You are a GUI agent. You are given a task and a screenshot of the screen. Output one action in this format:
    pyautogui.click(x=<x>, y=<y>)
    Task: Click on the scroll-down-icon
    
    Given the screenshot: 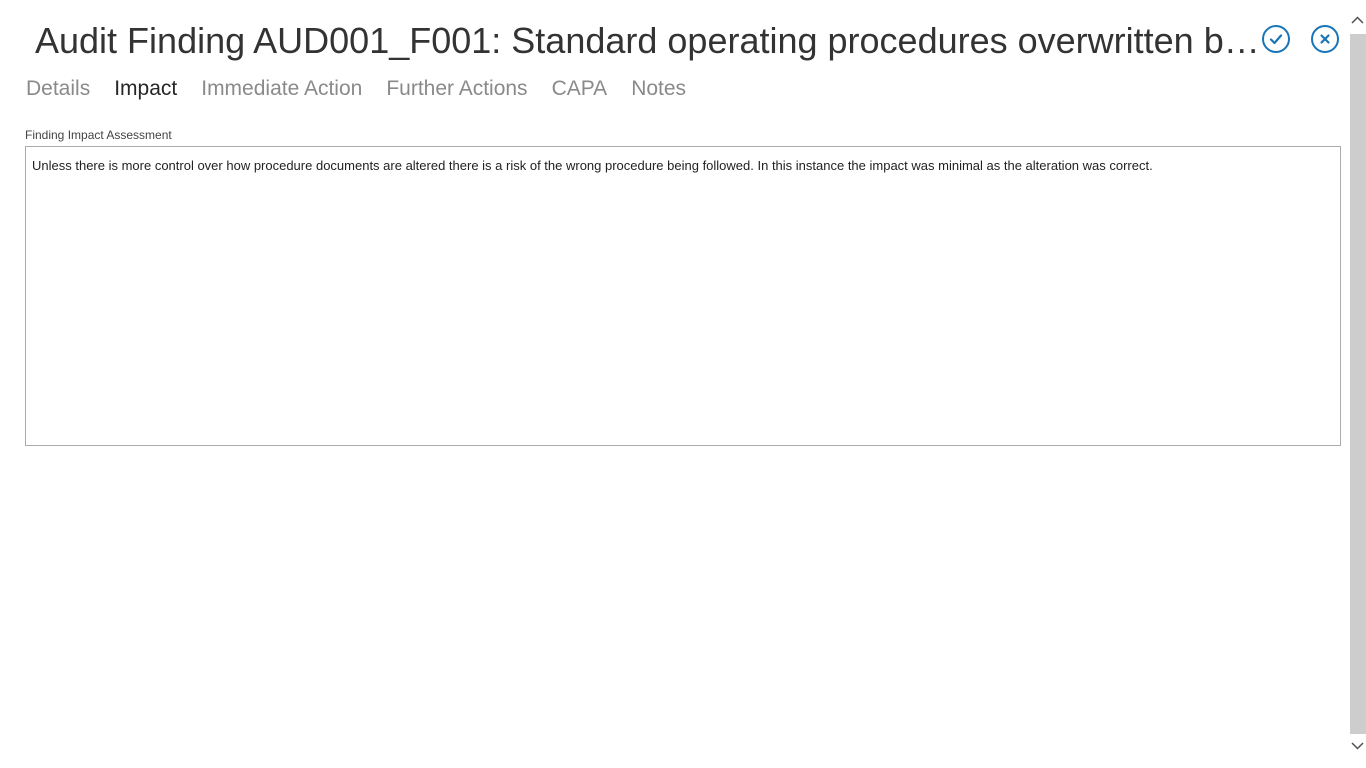 What is the action you would take?
    pyautogui.click(x=1357, y=745)
    